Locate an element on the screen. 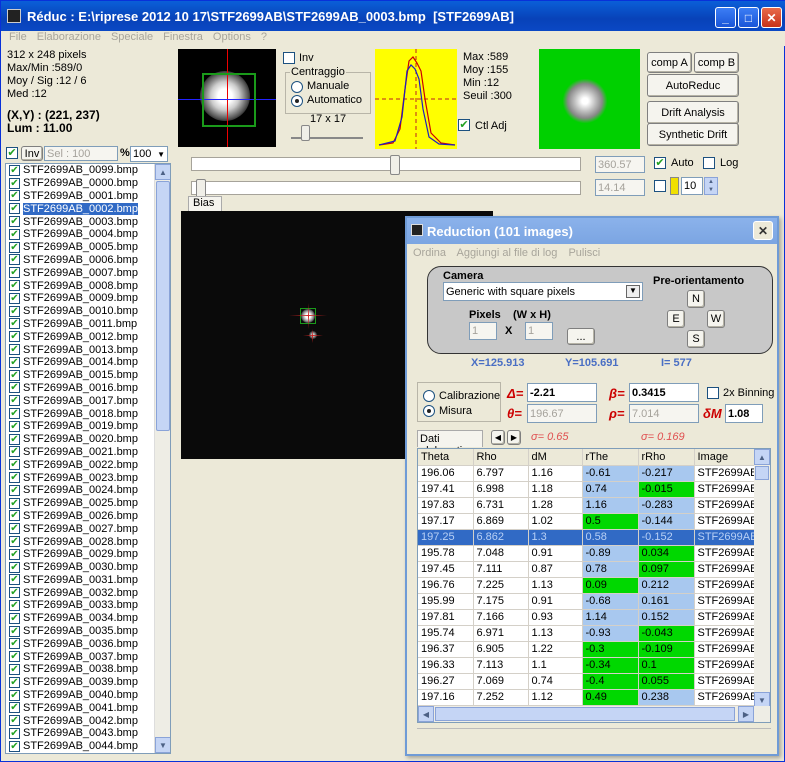 The height and width of the screenshot is (762, 785). file-list-item: ✔ STF2699AB_0011.bmp is located at coordinates (88, 324).